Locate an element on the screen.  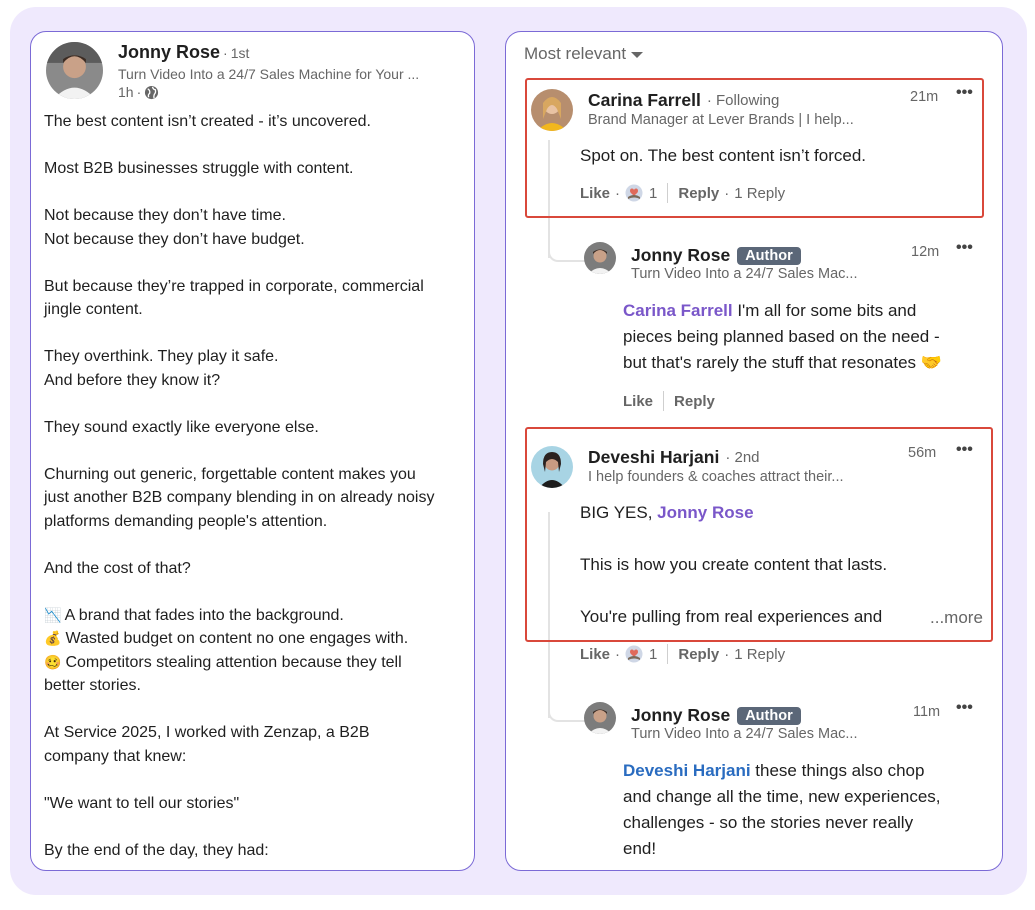
post-text-line: And before they know it? is located at coordinates (132, 380).